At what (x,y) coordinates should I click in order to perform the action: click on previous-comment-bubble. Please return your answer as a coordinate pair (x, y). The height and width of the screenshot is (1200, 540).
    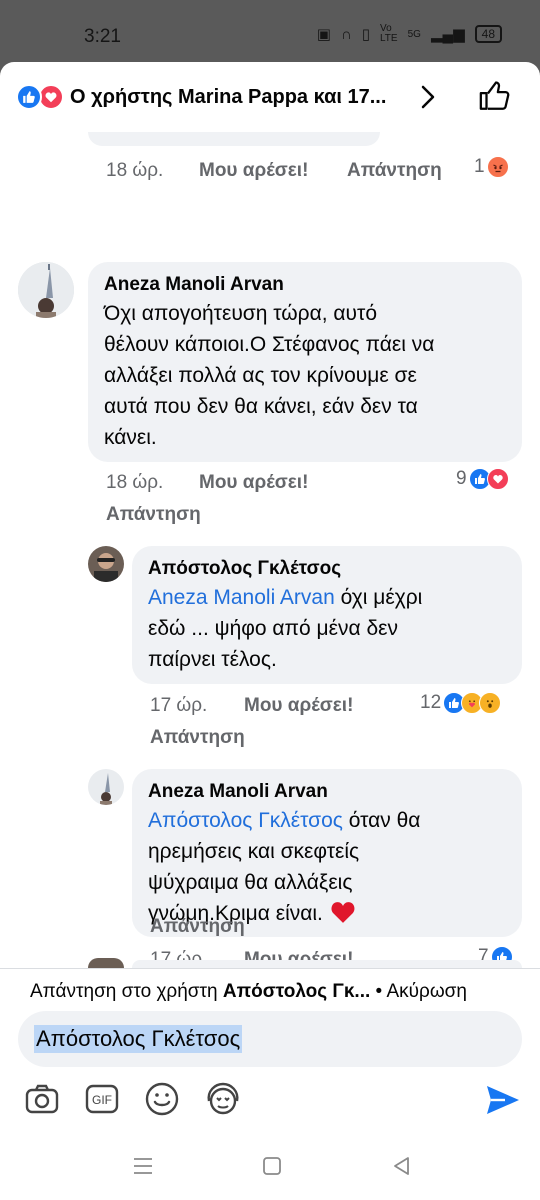
    Looking at the image, I should click on (234, 139).